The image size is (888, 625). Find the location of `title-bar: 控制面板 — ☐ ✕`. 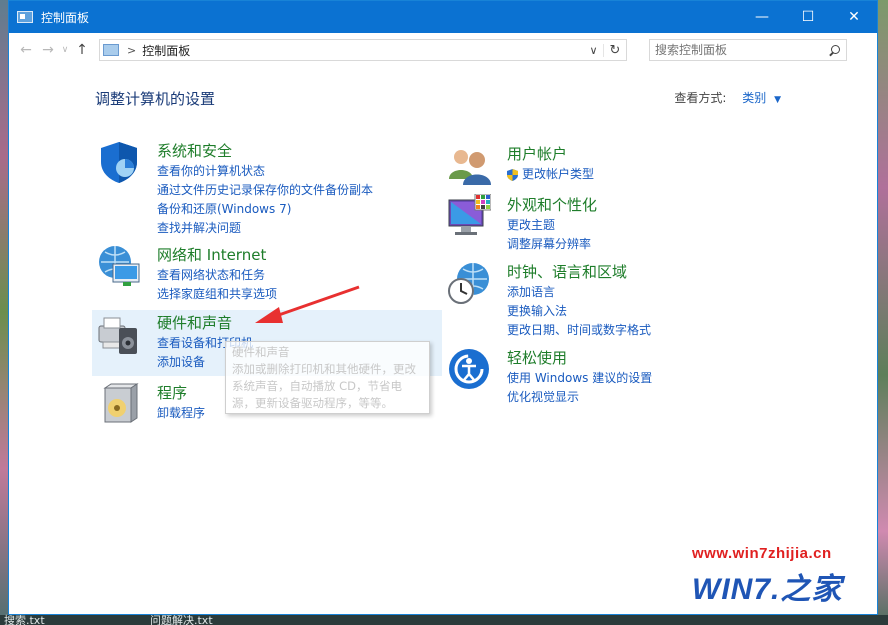

title-bar: 控制面板 — ☐ ✕ is located at coordinates (443, 17).